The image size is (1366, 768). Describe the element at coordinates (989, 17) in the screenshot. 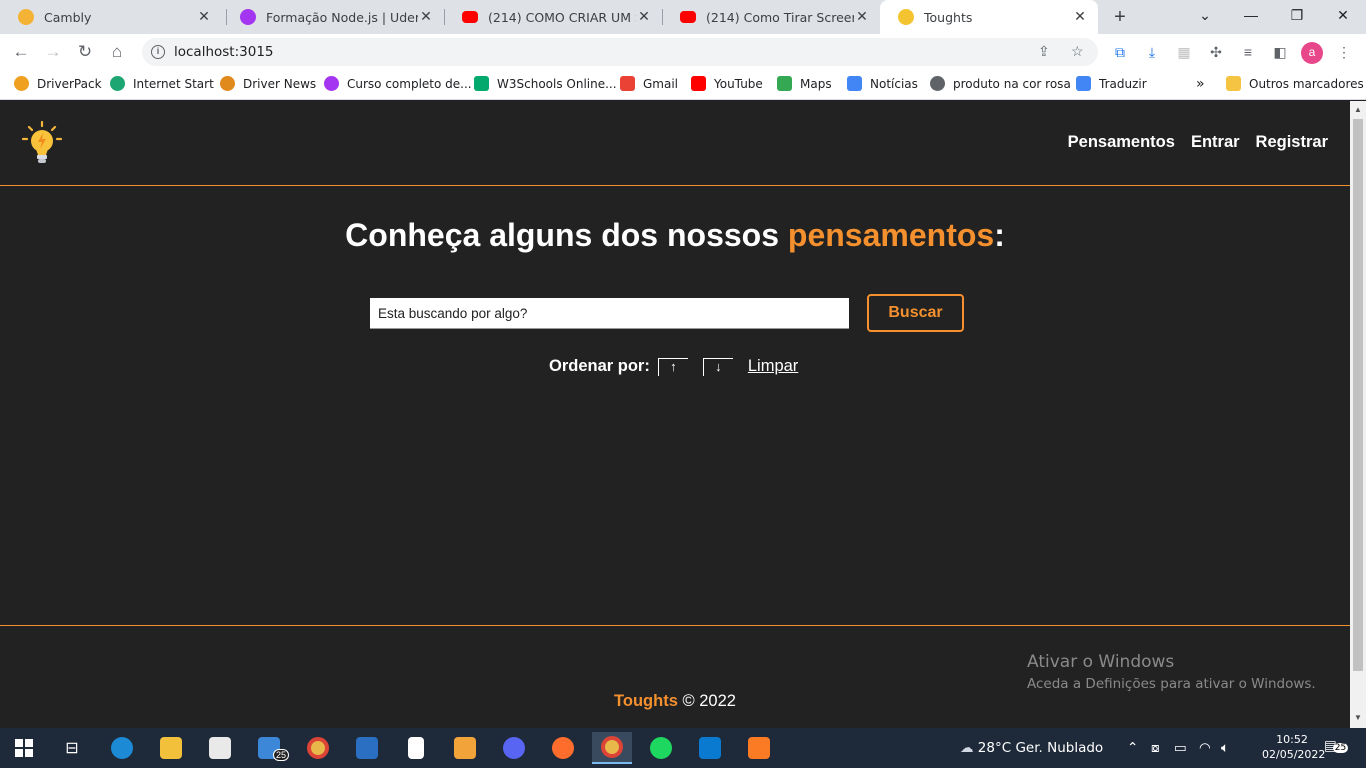

I see `tab-toughts: Toughts ✕` at that location.